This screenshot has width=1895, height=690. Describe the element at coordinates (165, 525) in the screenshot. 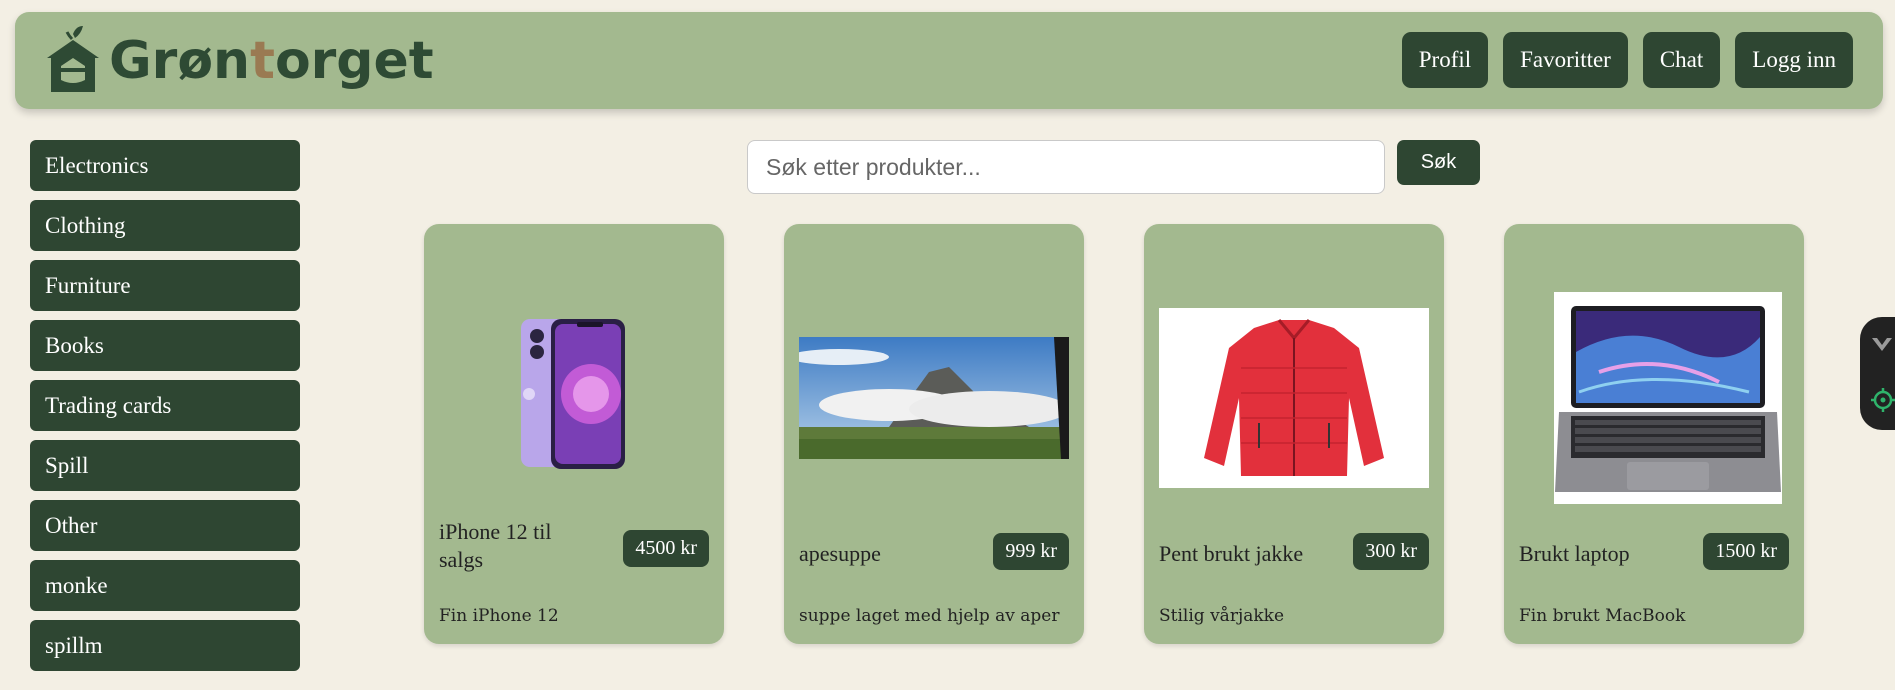

I see `category-other: Other` at that location.